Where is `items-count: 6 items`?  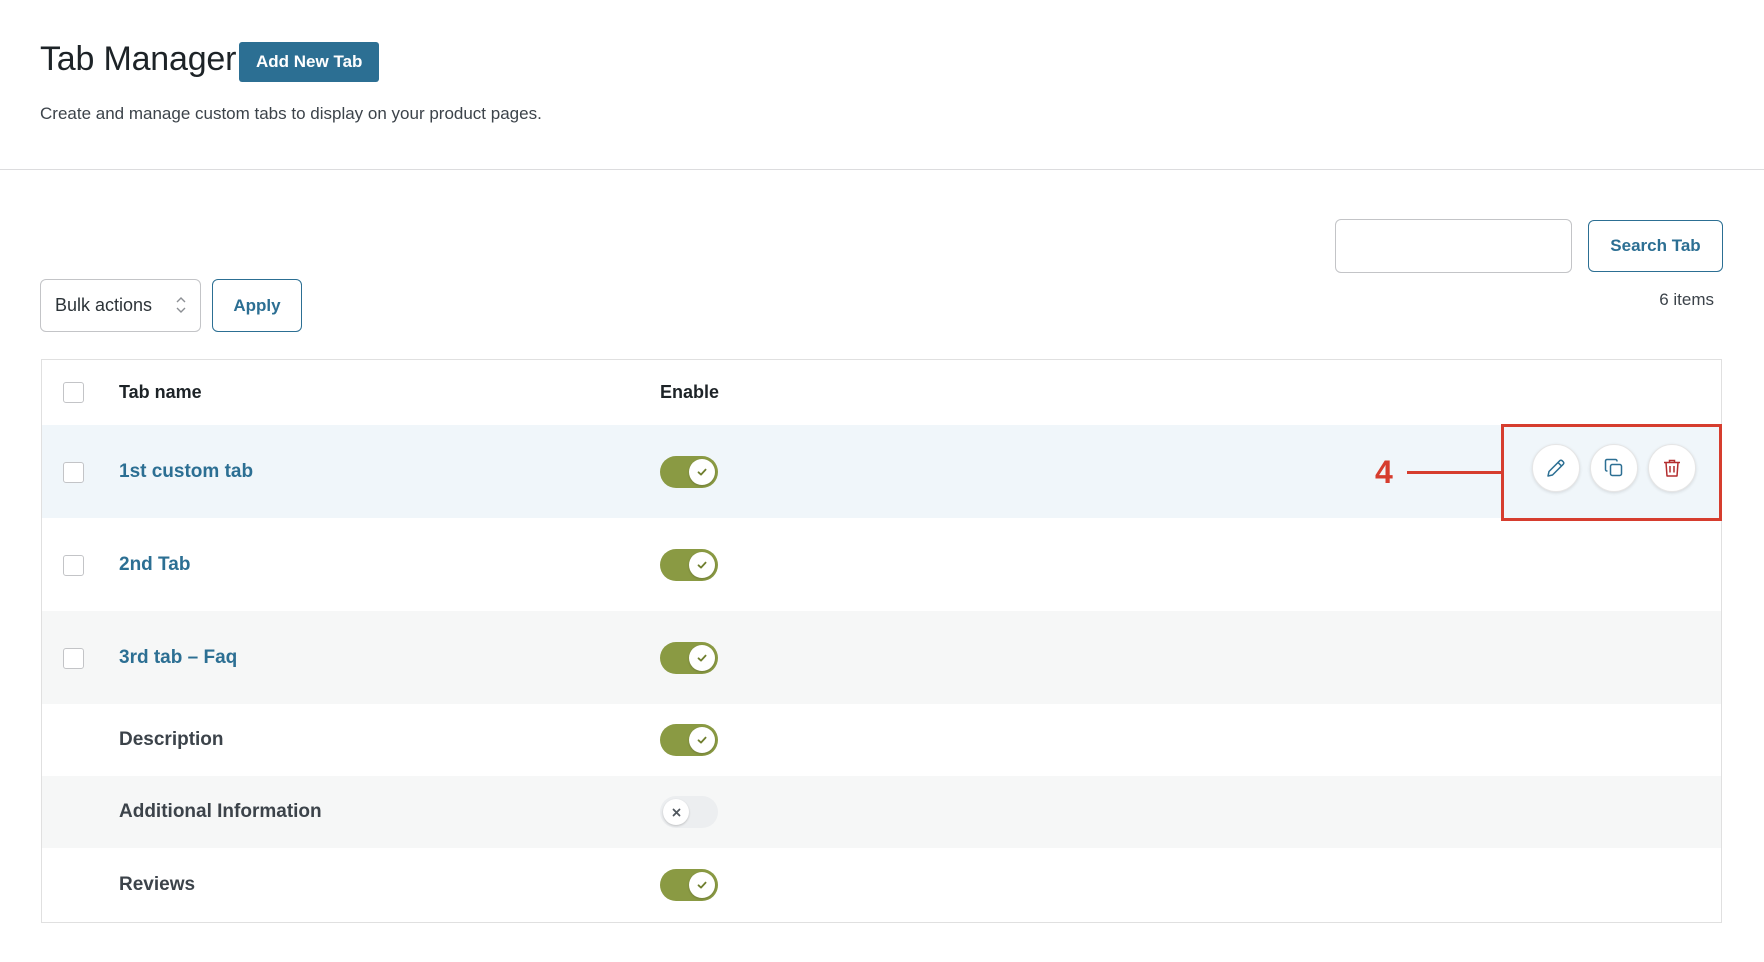 items-count: 6 items is located at coordinates (1686, 299).